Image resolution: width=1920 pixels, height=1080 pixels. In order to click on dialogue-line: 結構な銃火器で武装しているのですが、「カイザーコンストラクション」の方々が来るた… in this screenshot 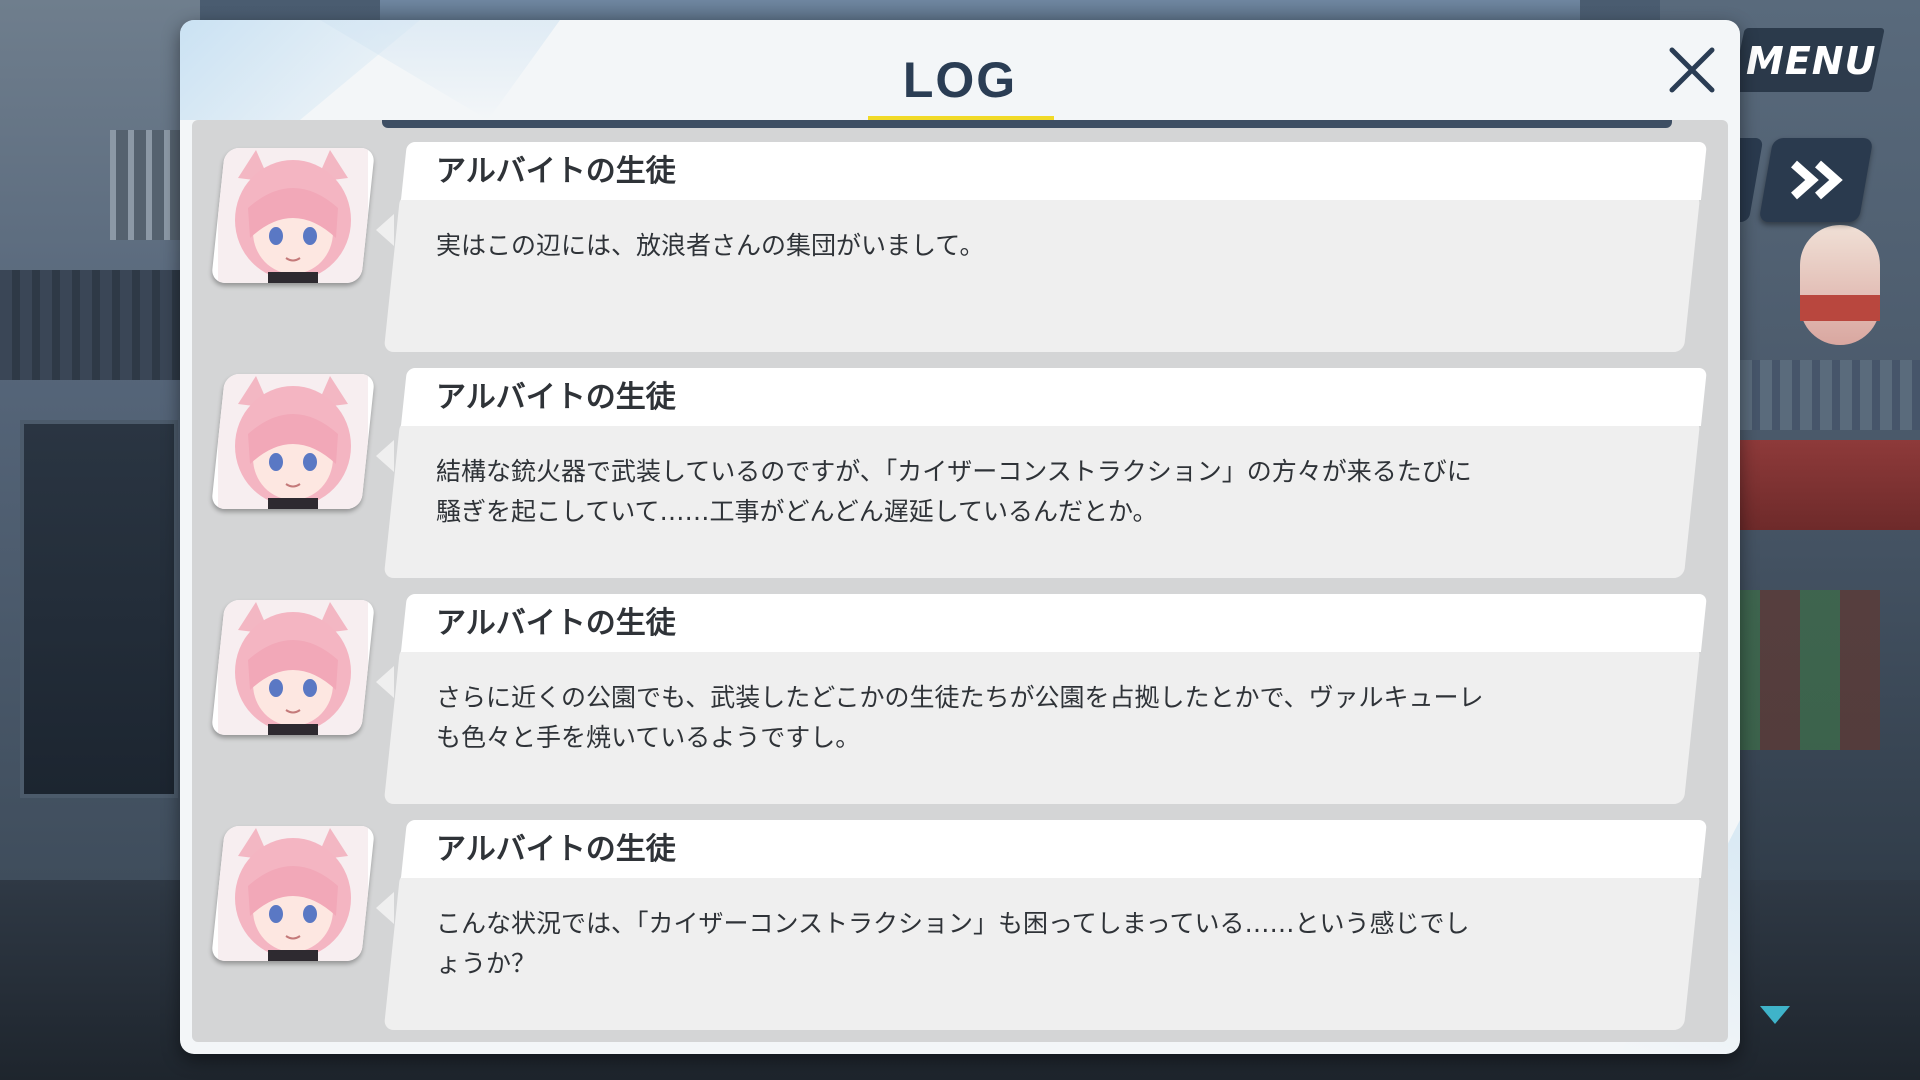, I will do `click(954, 471)`.